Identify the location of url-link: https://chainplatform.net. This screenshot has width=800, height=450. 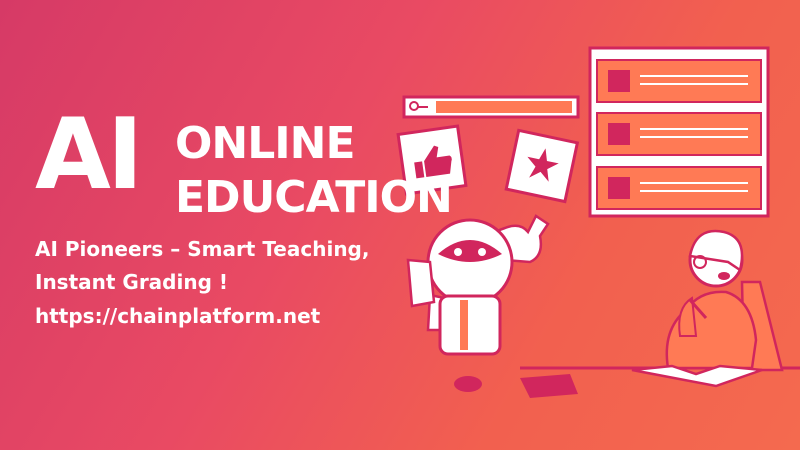
(177, 316).